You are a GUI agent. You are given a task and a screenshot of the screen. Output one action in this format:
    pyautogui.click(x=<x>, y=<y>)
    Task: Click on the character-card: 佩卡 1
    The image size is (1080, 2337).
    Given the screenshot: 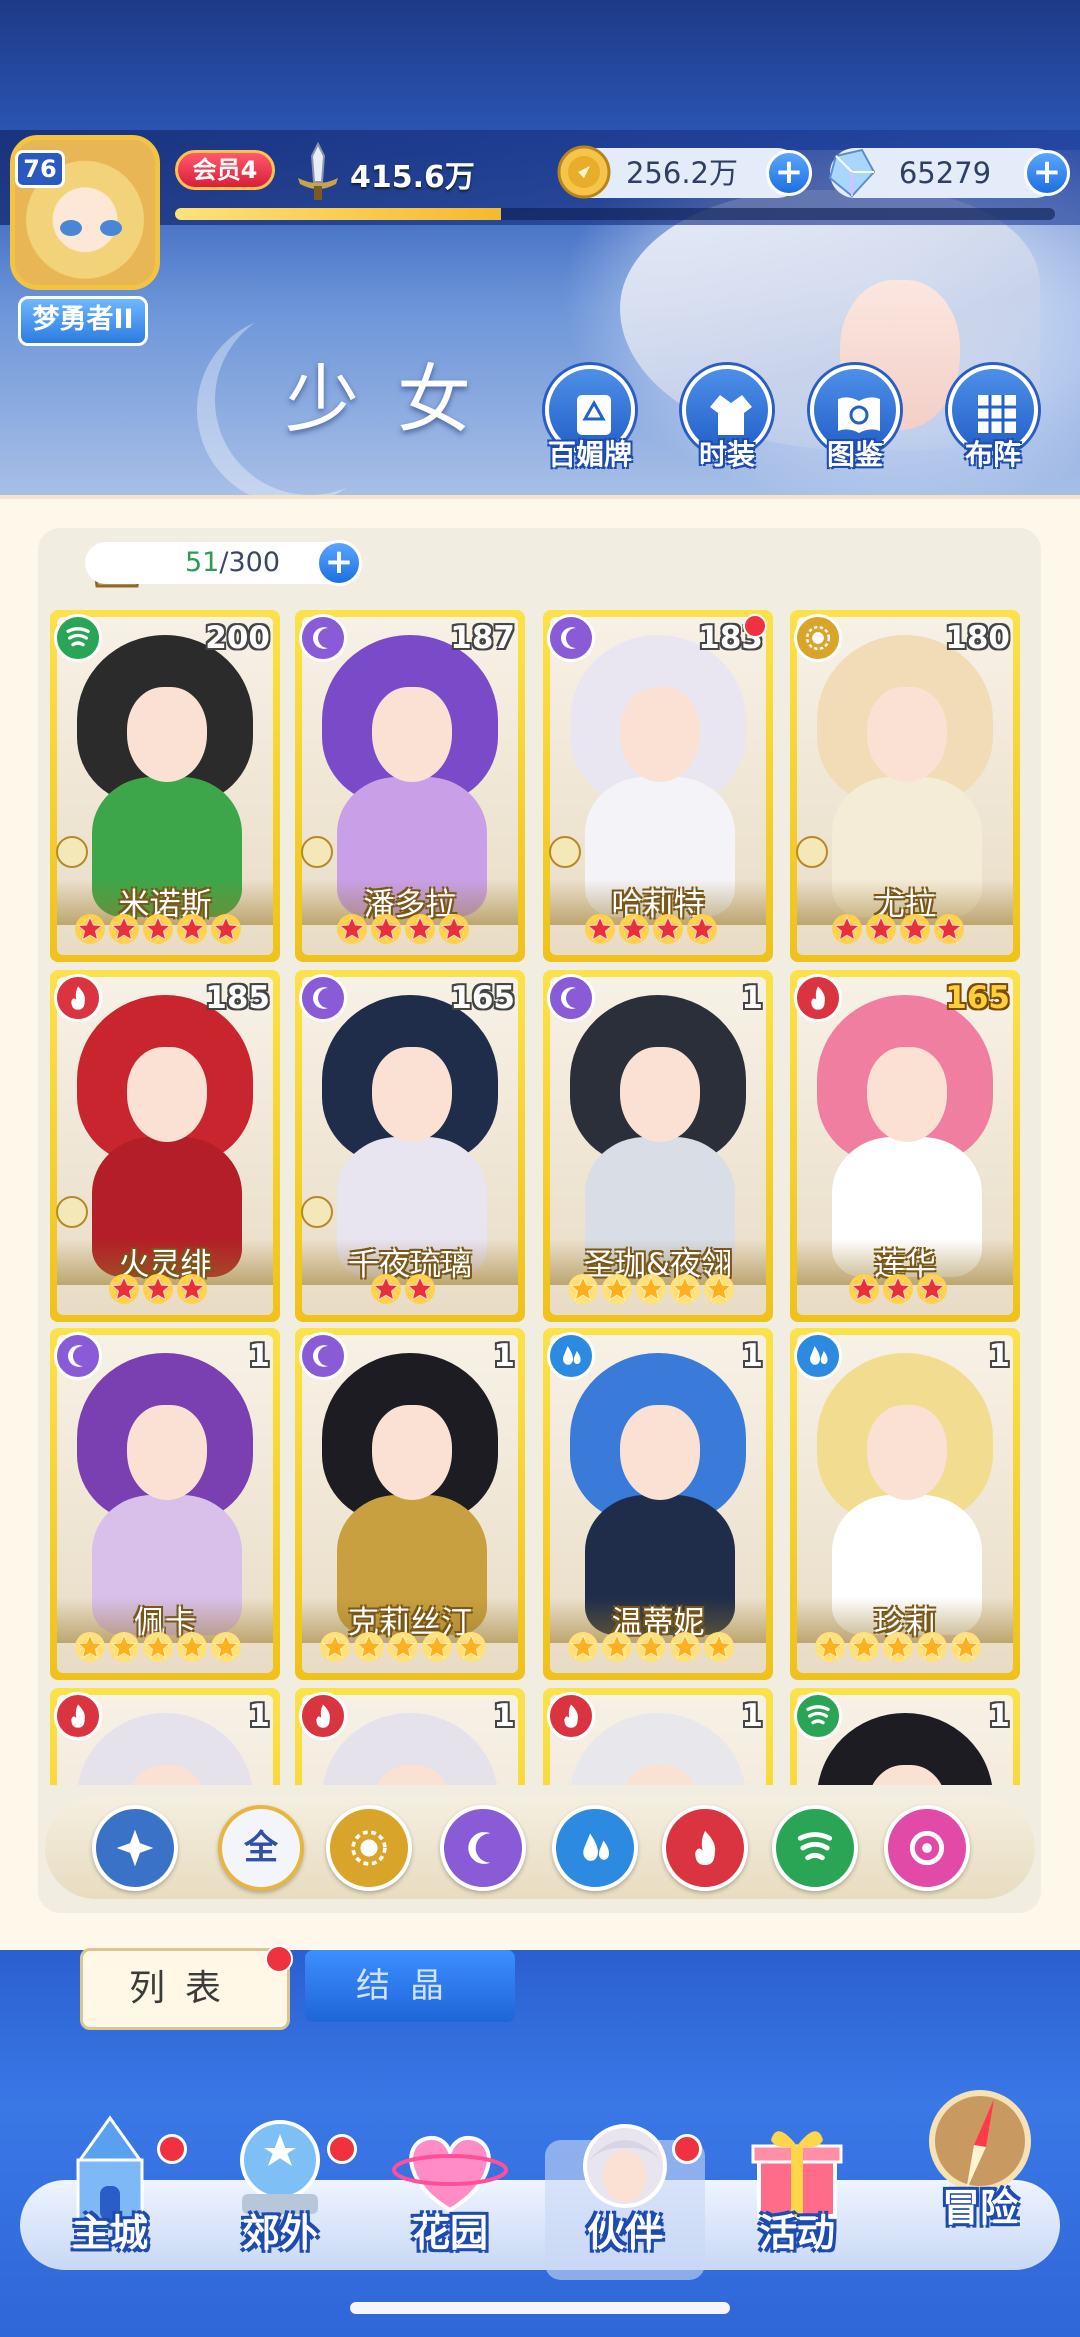 What is the action you would take?
    pyautogui.click(x=165, y=1504)
    